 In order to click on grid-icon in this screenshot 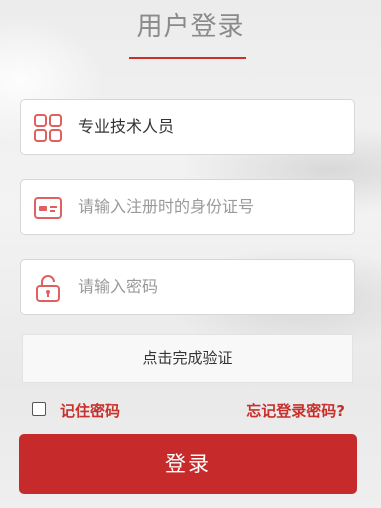, I will do `click(48, 128)`.